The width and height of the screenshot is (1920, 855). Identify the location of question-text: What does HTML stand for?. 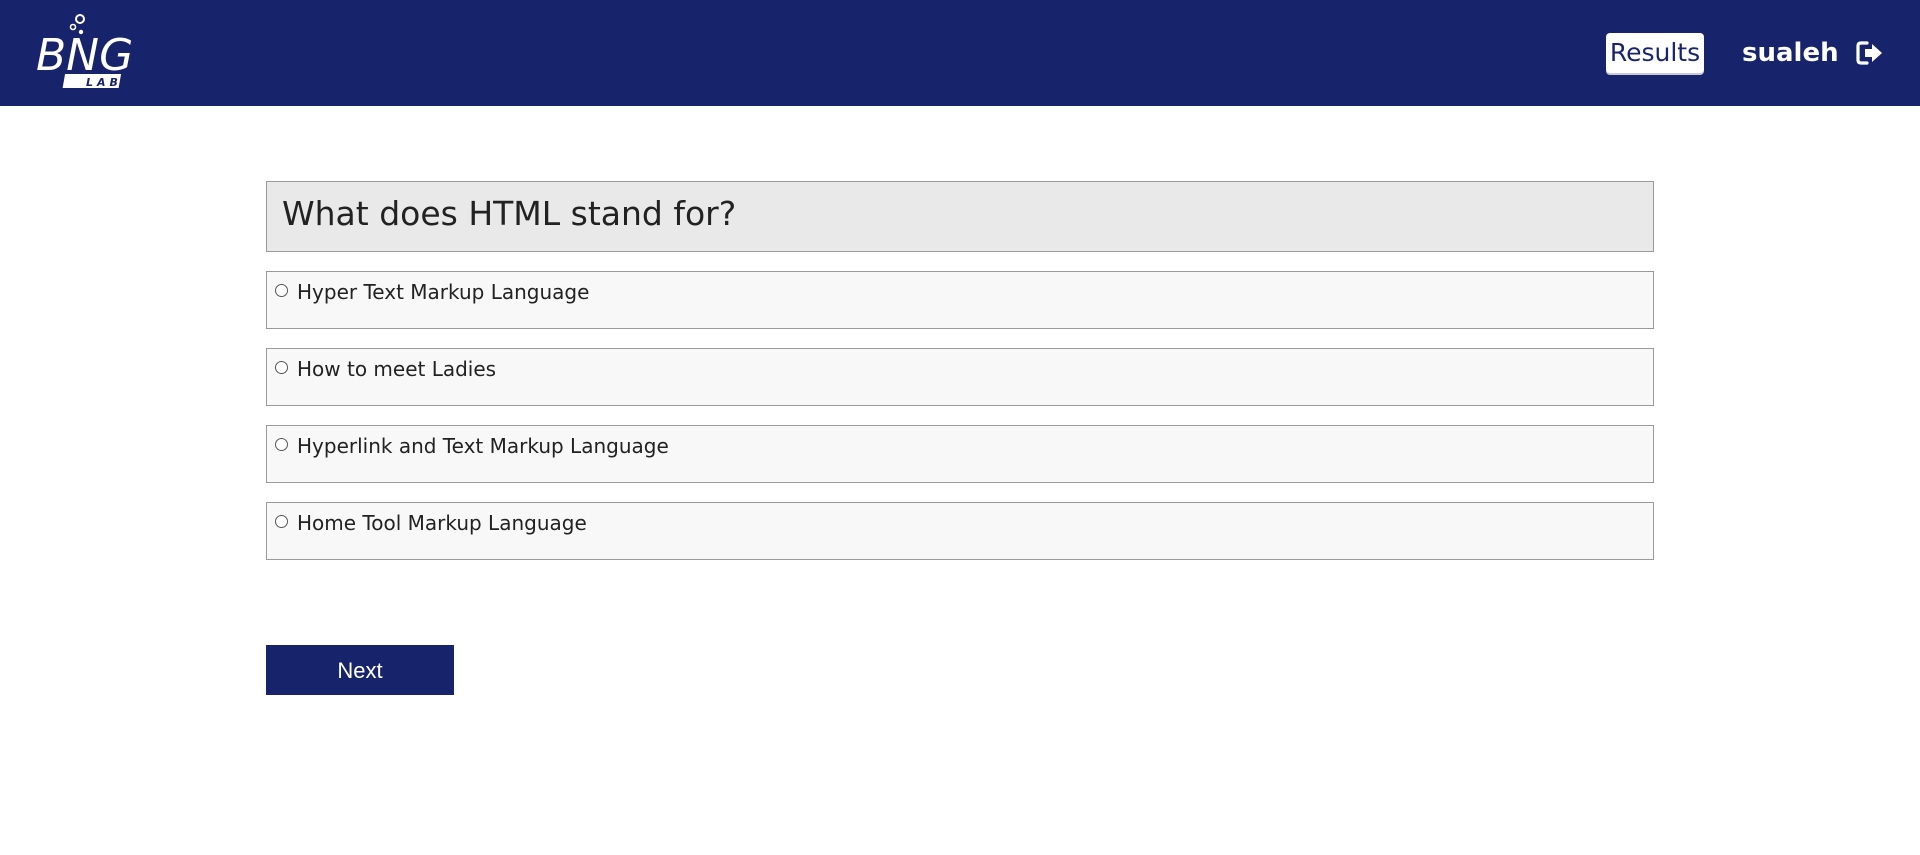
(509, 213).